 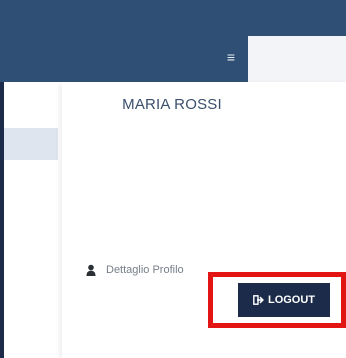 What do you see at coordinates (172, 104) in the screenshot?
I see `user-name: MARIA ROSSI` at bounding box center [172, 104].